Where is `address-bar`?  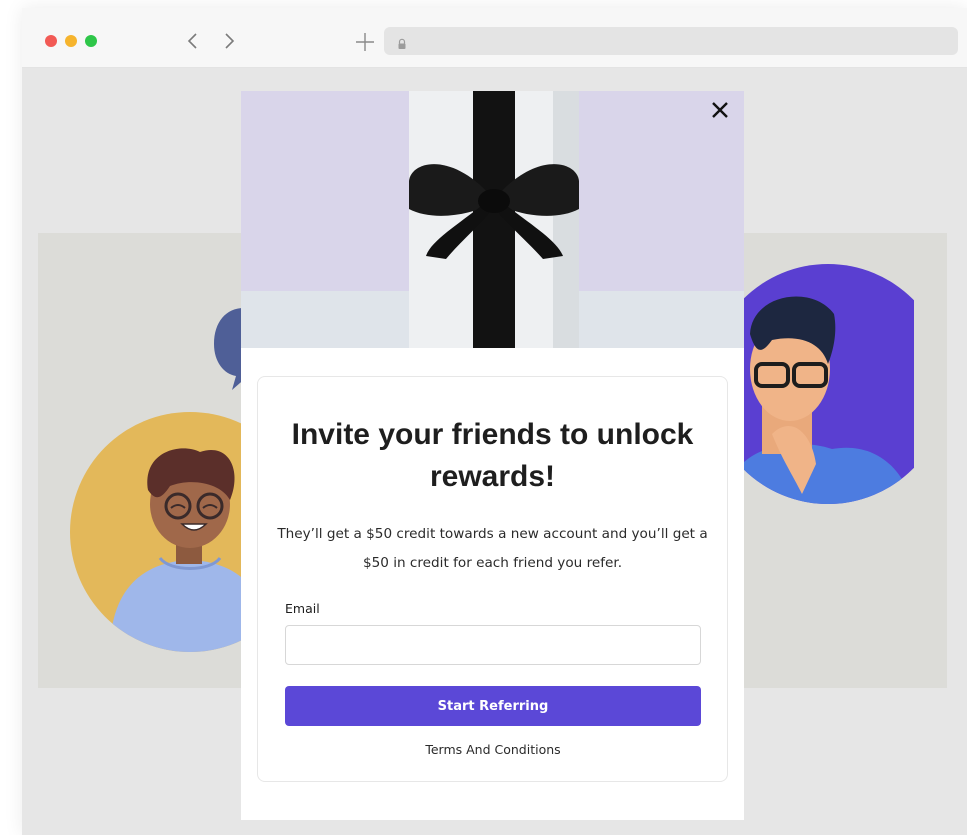 address-bar is located at coordinates (671, 41).